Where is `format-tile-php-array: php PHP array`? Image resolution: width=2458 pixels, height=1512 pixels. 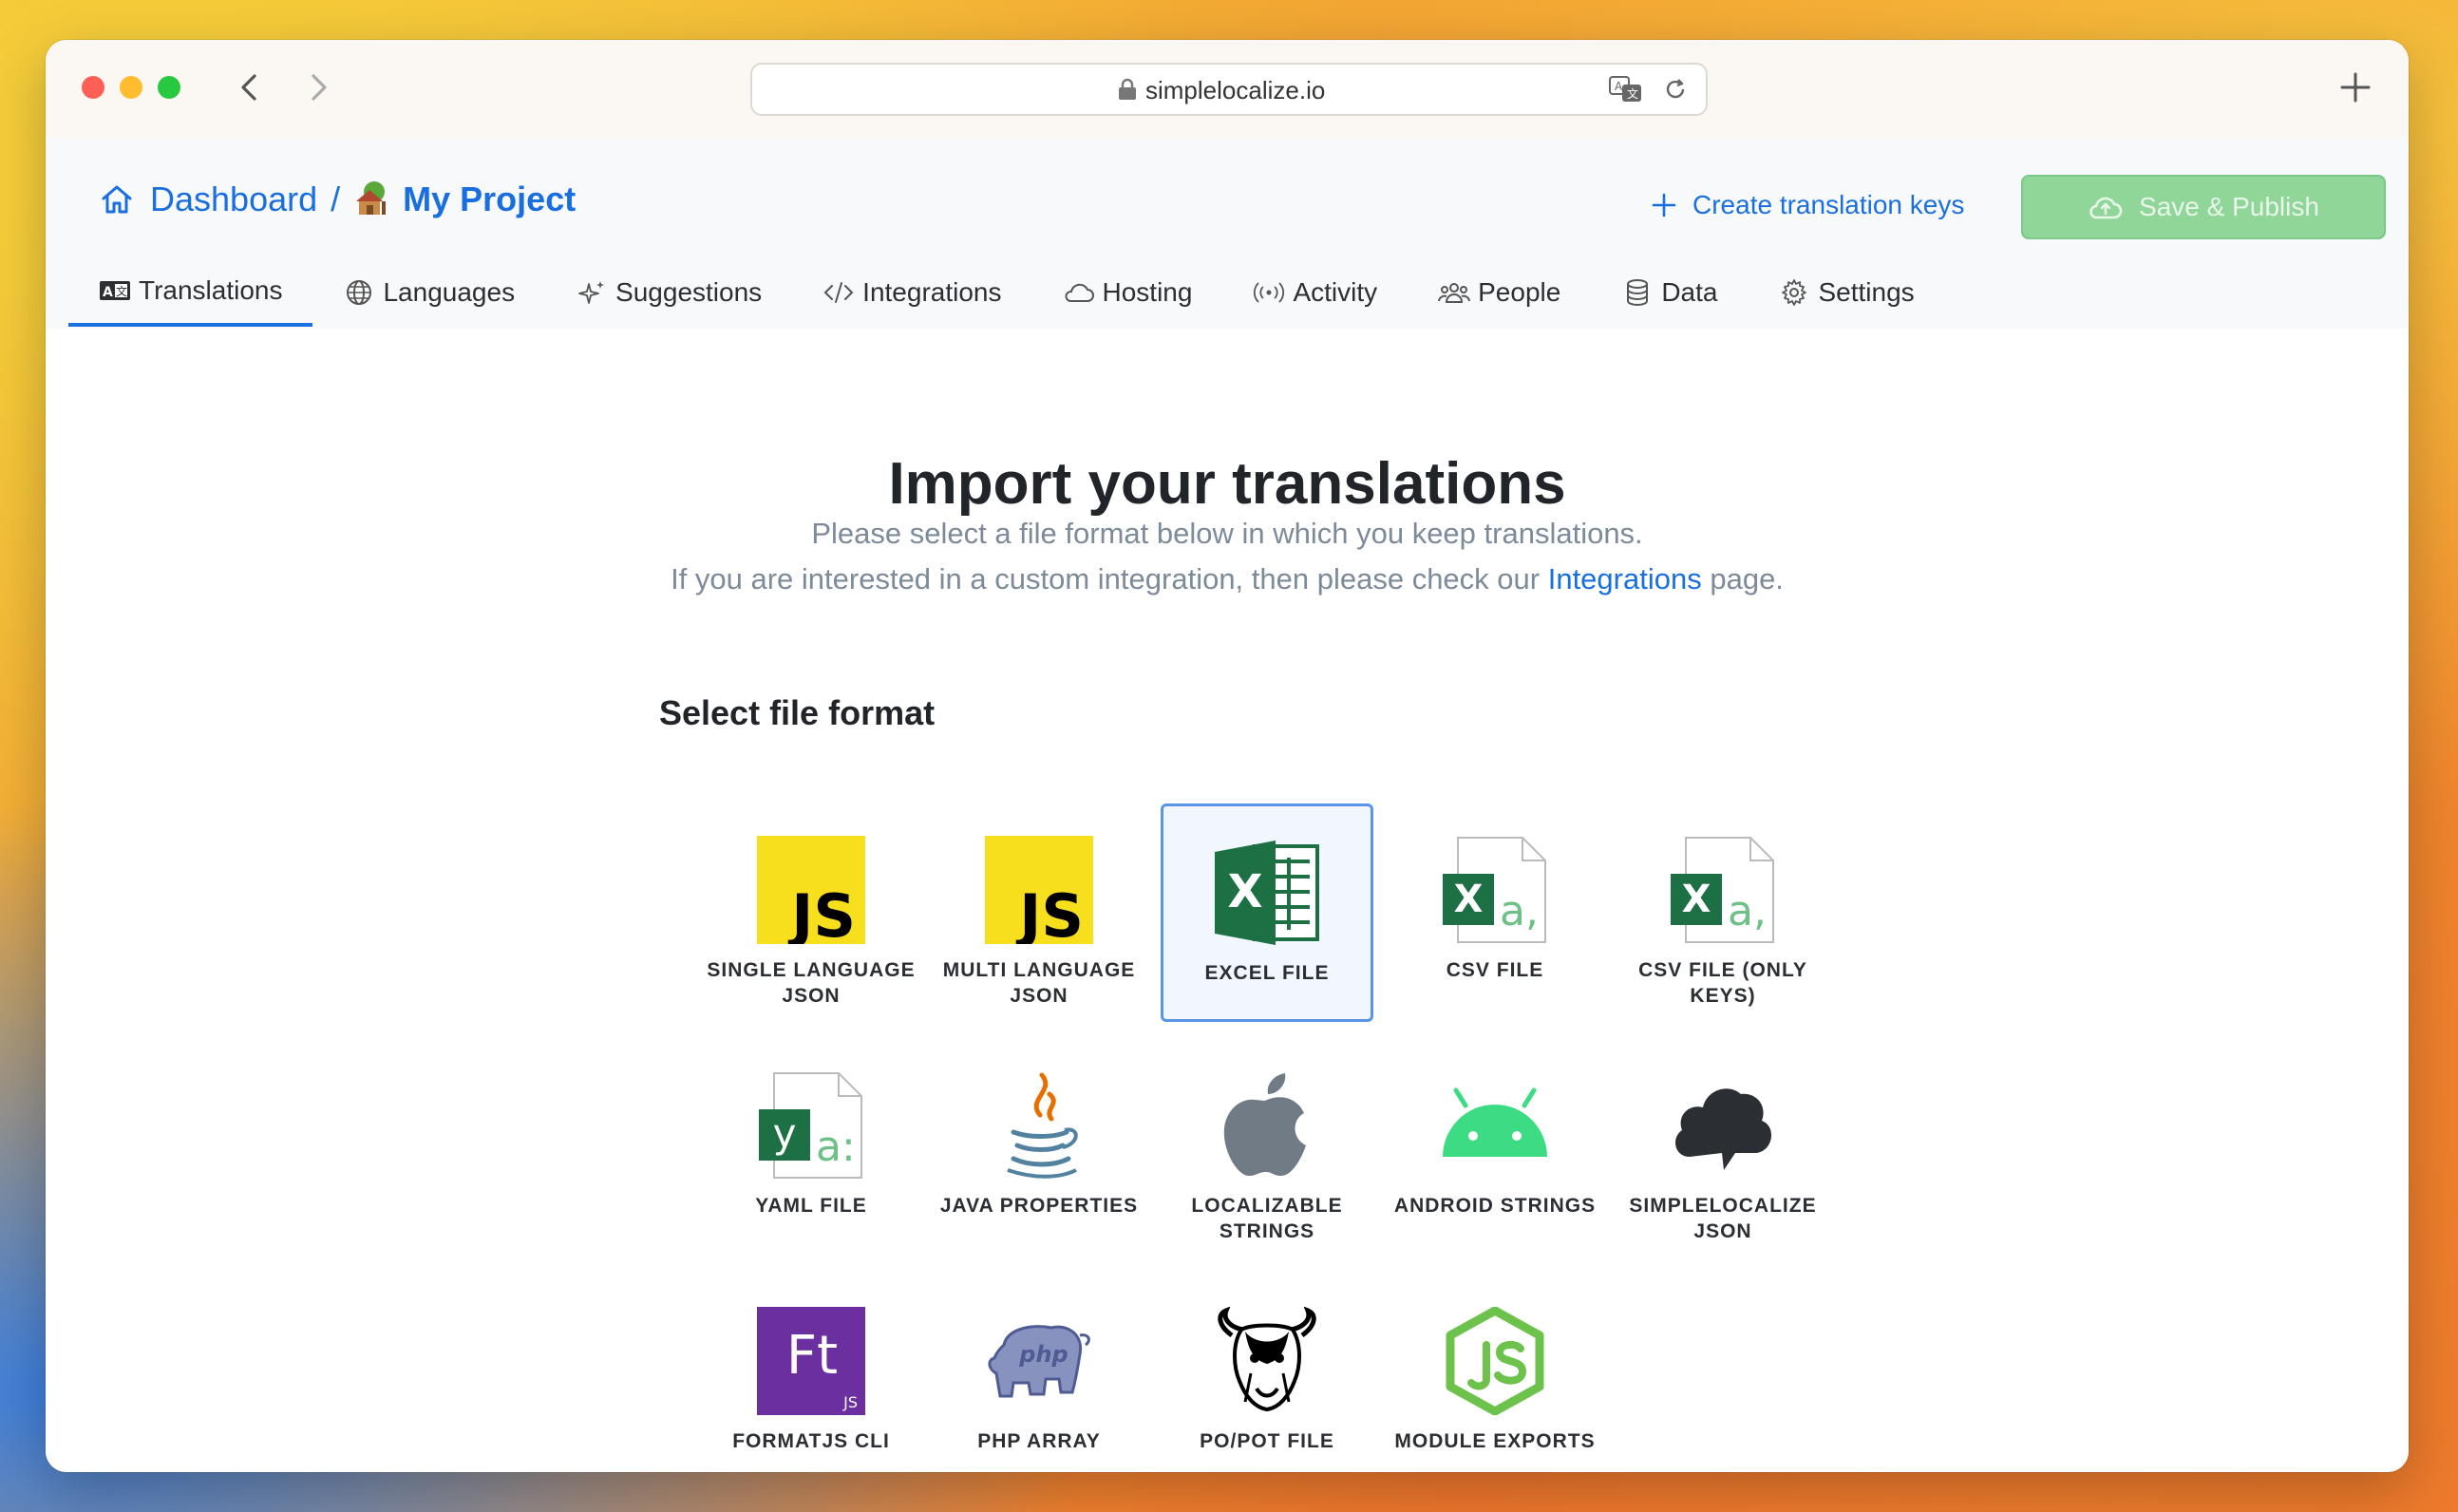 format-tile-php-array: php PHP array is located at coordinates (1039, 1374).